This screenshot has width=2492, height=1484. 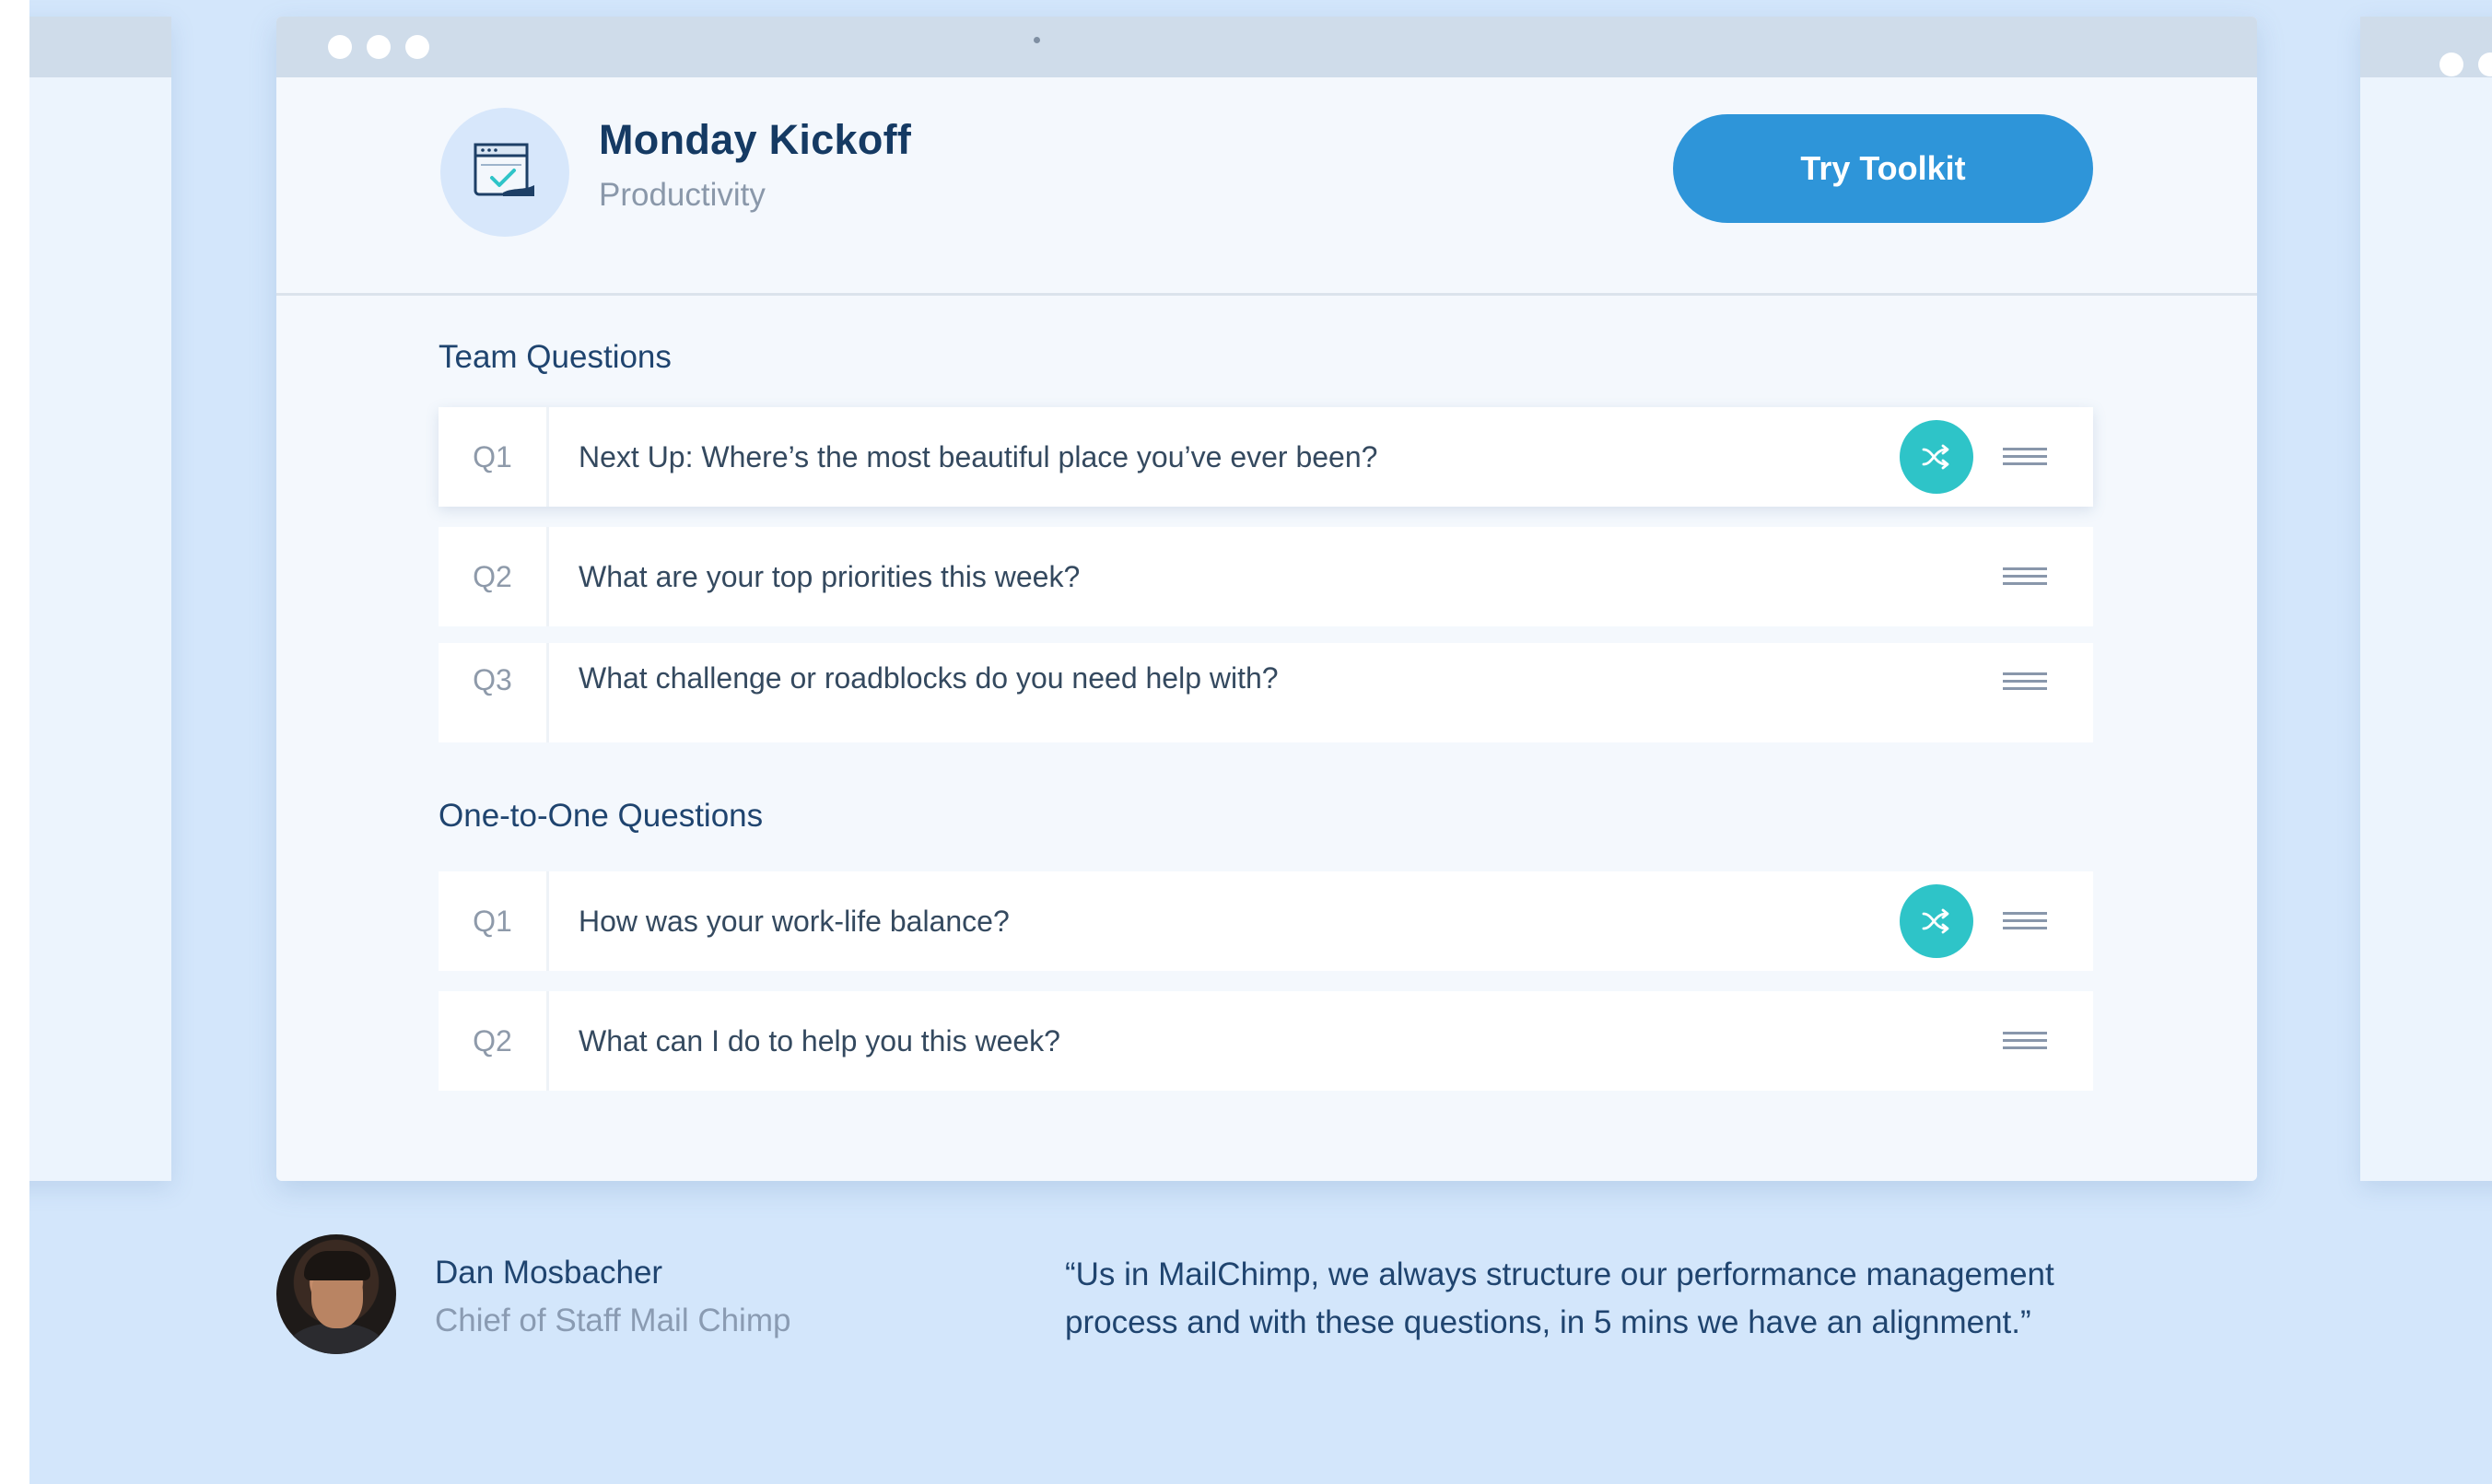 I want to click on one-to-one-question-row-2: Q2 What can I do to help you this week?, so click(x=1266, y=1041).